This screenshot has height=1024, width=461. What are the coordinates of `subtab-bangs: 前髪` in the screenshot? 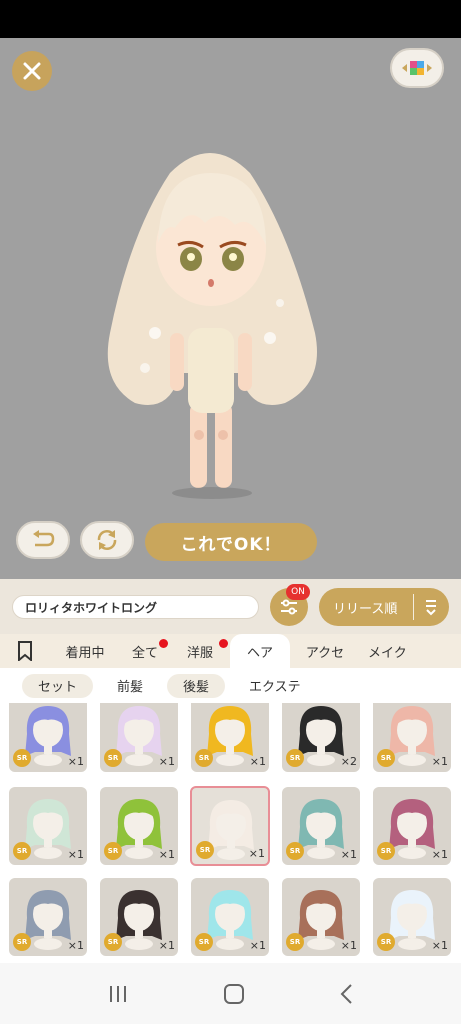 It's located at (130, 686).